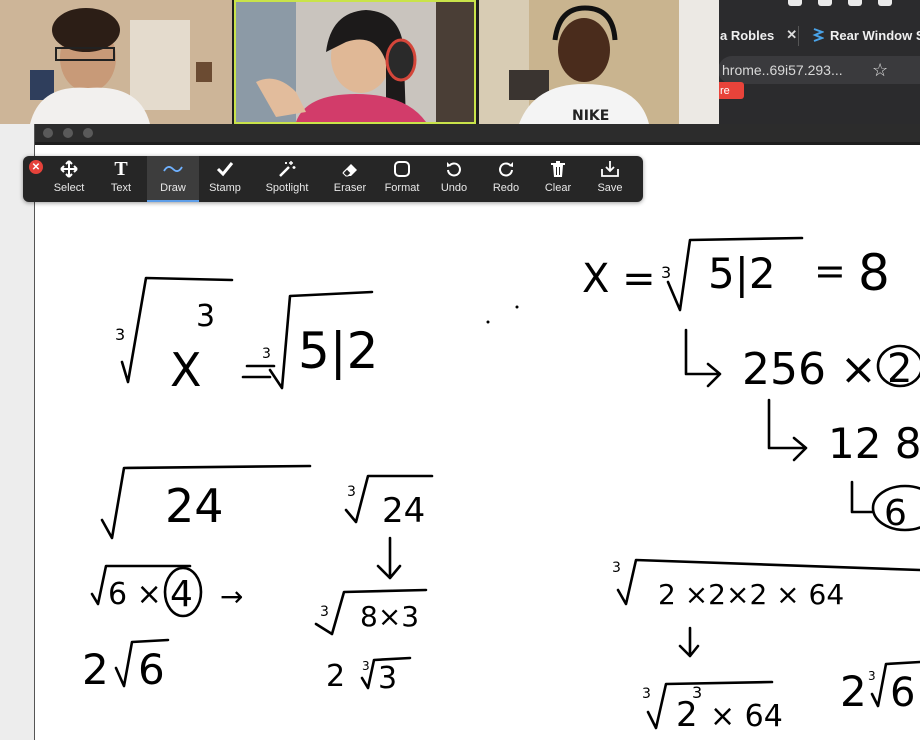 Image resolution: width=920 pixels, height=740 pixels. Describe the element at coordinates (95, 669) in the screenshot. I see `two-sqrt6-coef: 2` at that location.